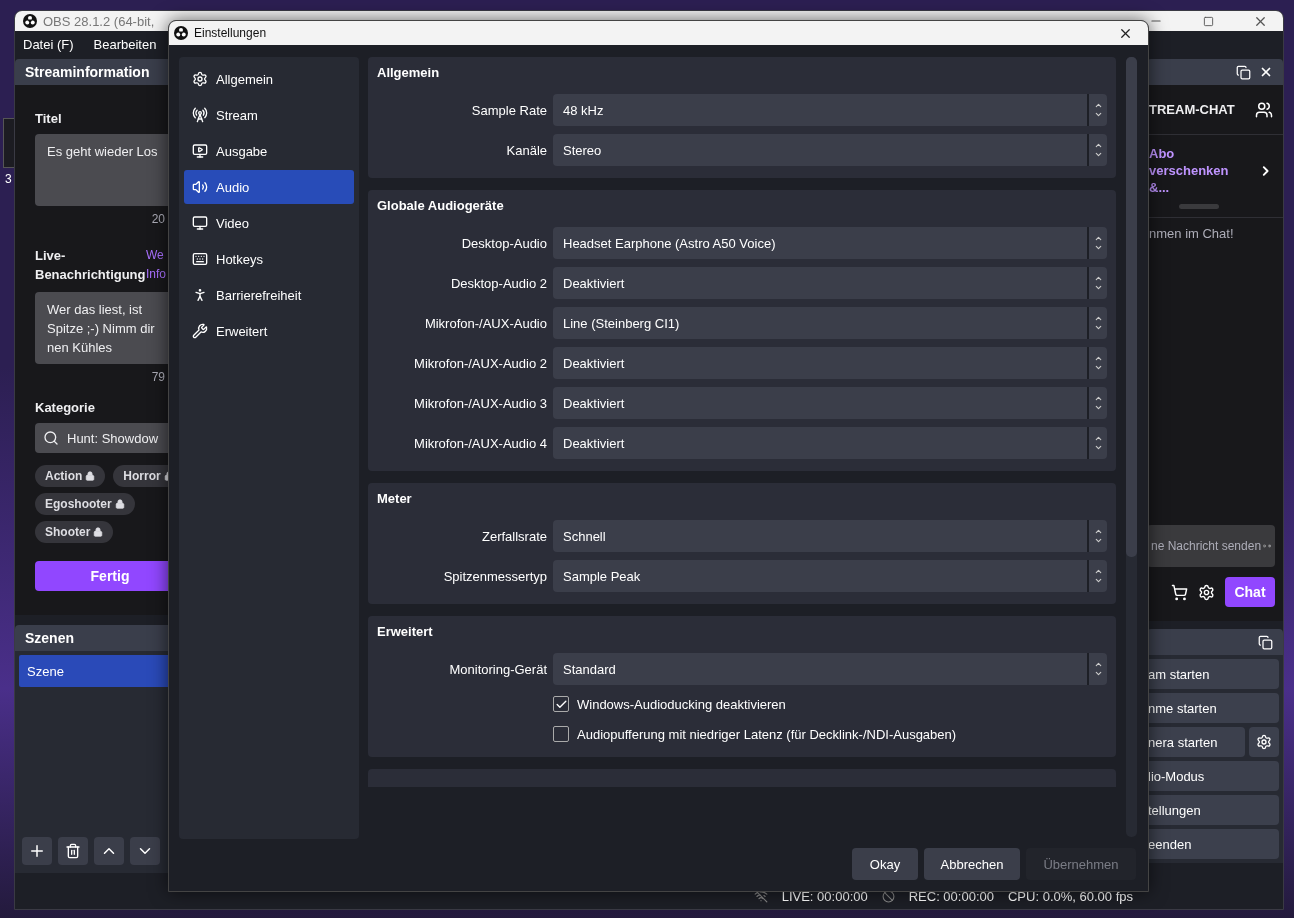 The height and width of the screenshot is (918, 1294). What do you see at coordinates (480, 403) in the screenshot?
I see `field-label: Mikrofon-/AUX-Audio 3` at bounding box center [480, 403].